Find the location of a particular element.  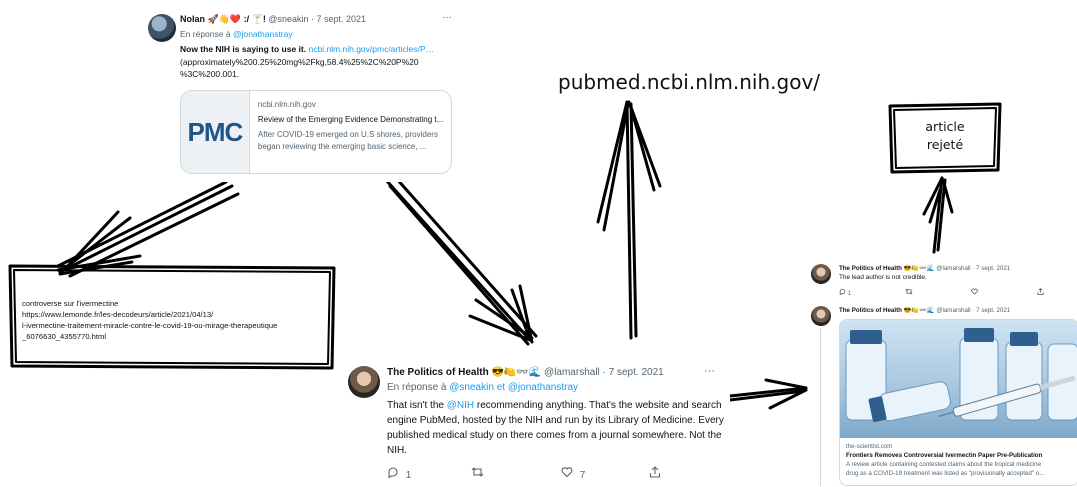

handle-time: @sneakin · 7 sept. 2021 is located at coordinates (317, 19).